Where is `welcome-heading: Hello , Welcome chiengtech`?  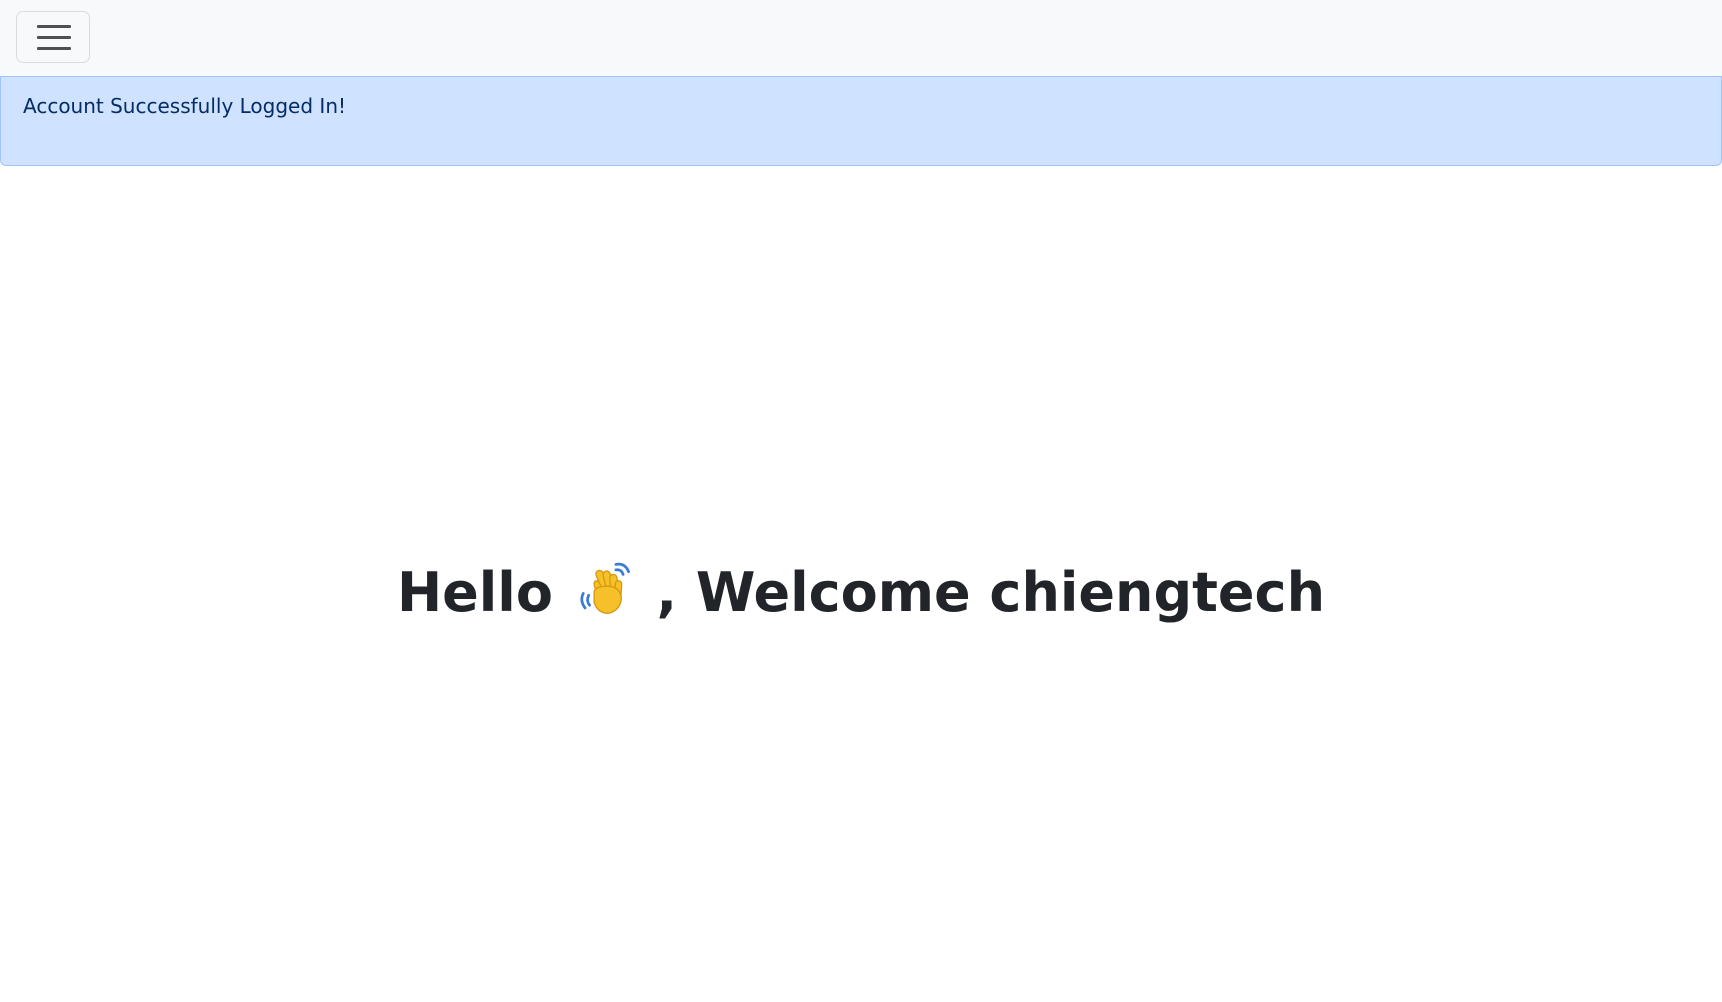
welcome-heading: Hello , Welcome chiengtech is located at coordinates (861, 593).